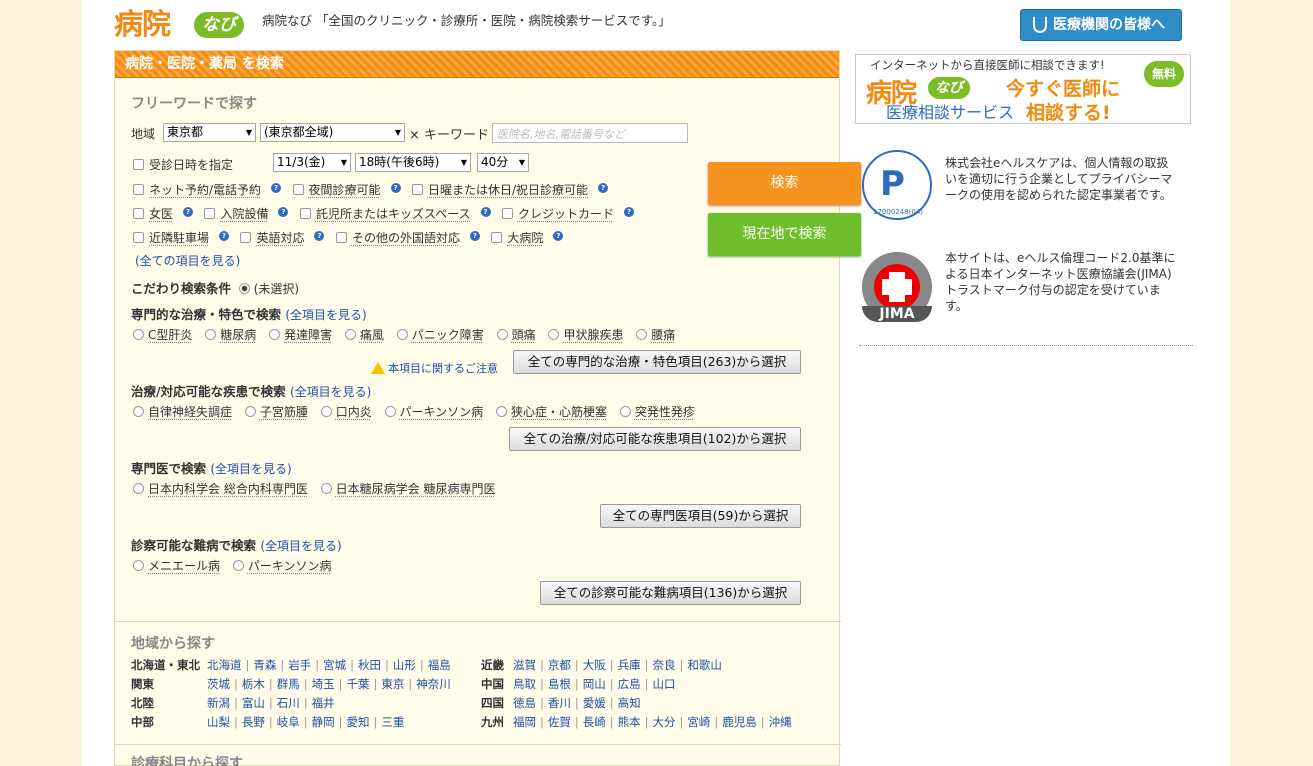 The image size is (1313, 766). Describe the element at coordinates (503, 162) in the screenshot. I see `minutes-select: 40分` at that location.